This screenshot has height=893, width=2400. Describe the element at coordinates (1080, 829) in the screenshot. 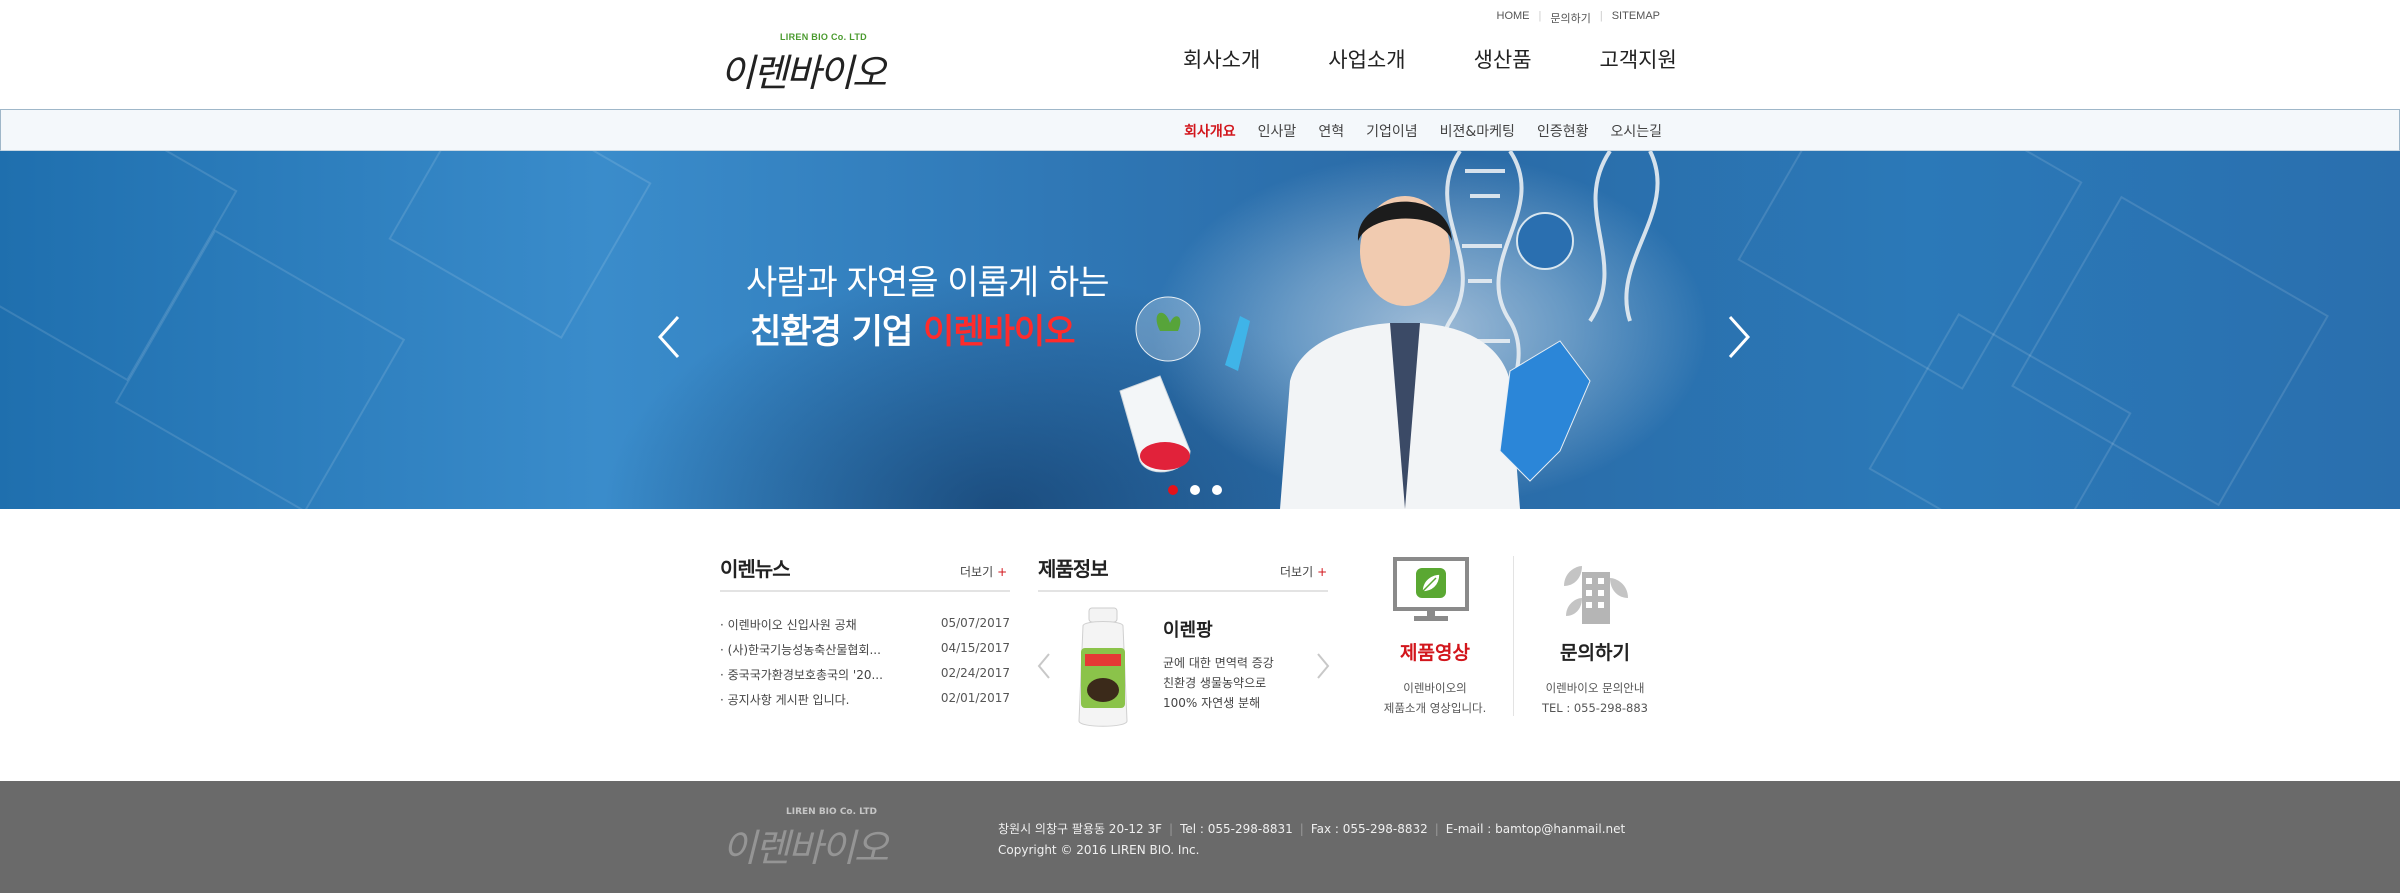

I see `footer-address: 창원시 의창구 팔용동 20-12 3F` at that location.